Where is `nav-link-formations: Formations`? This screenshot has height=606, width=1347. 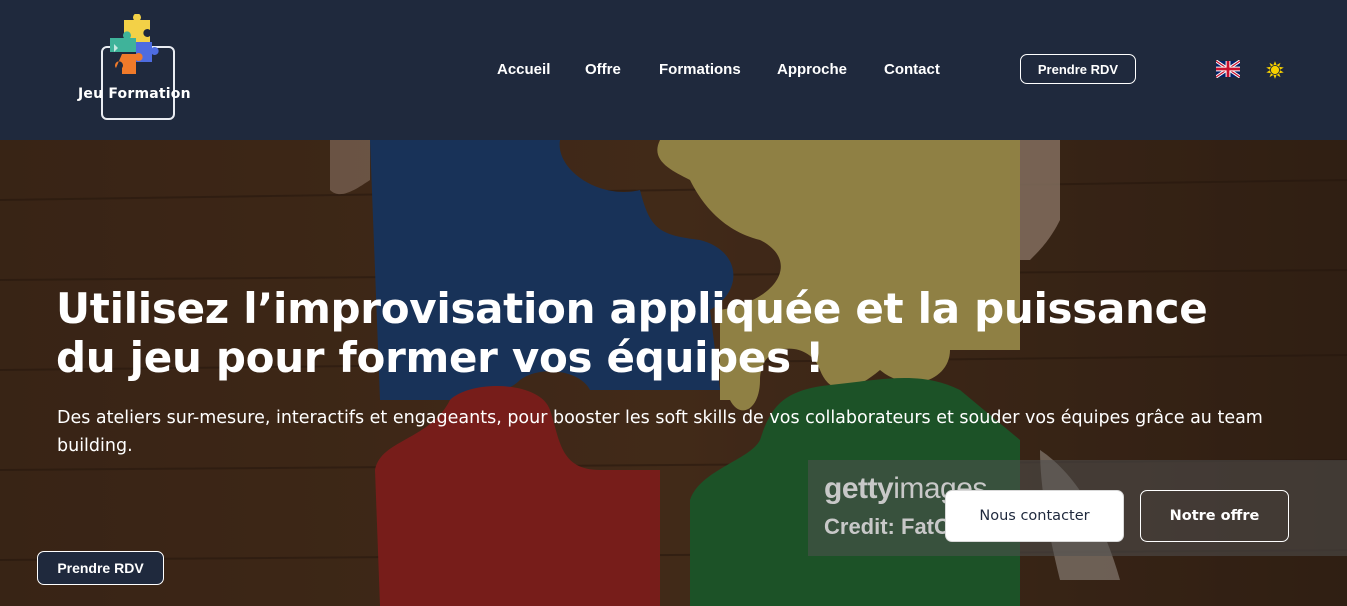 nav-link-formations: Formations is located at coordinates (700, 69).